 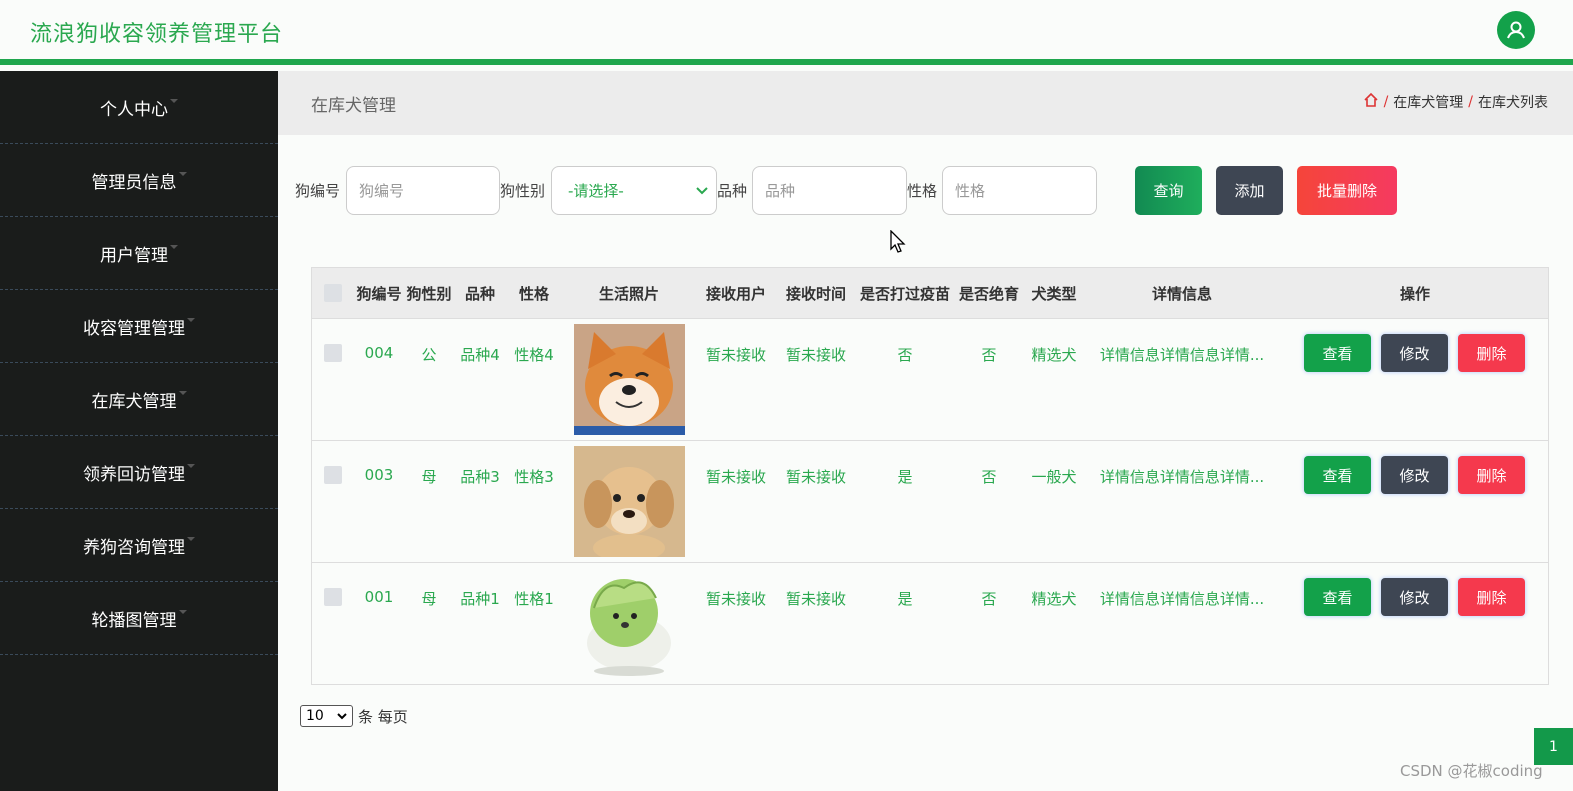 What do you see at coordinates (988, 293) in the screenshot?
I see `header-neutered: 是否绝育` at bounding box center [988, 293].